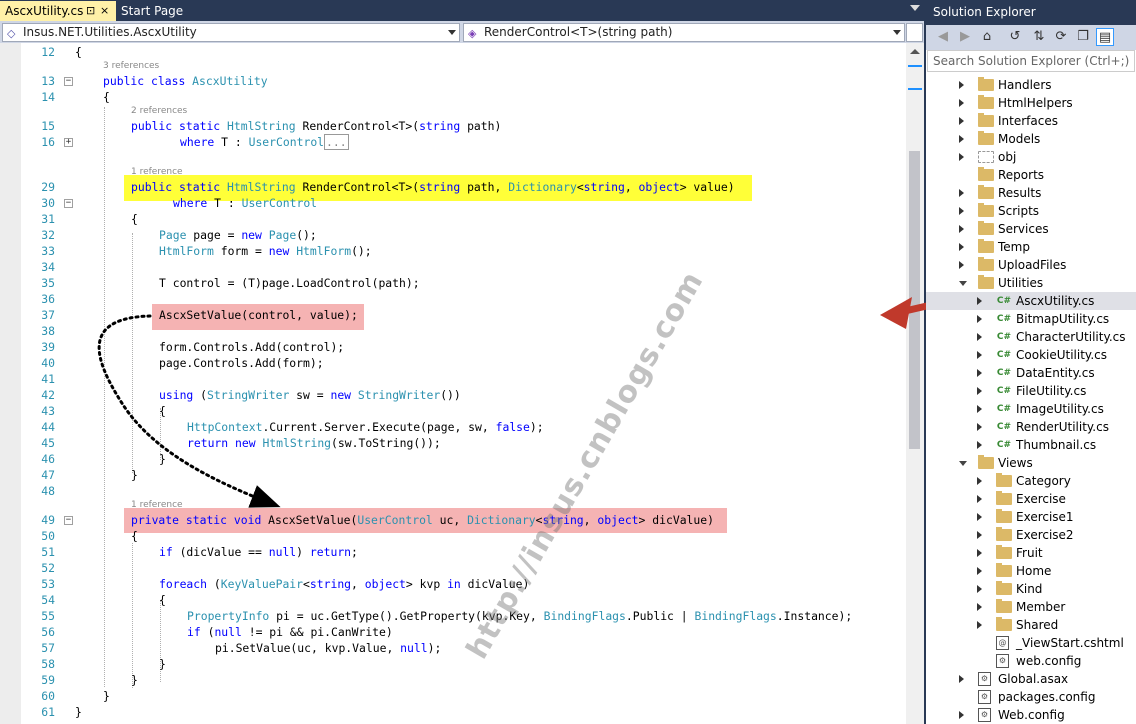 This screenshot has width=1136, height=724. Describe the element at coordinates (1031, 211) in the screenshot. I see `tree-item-scripts: Scripts` at that location.